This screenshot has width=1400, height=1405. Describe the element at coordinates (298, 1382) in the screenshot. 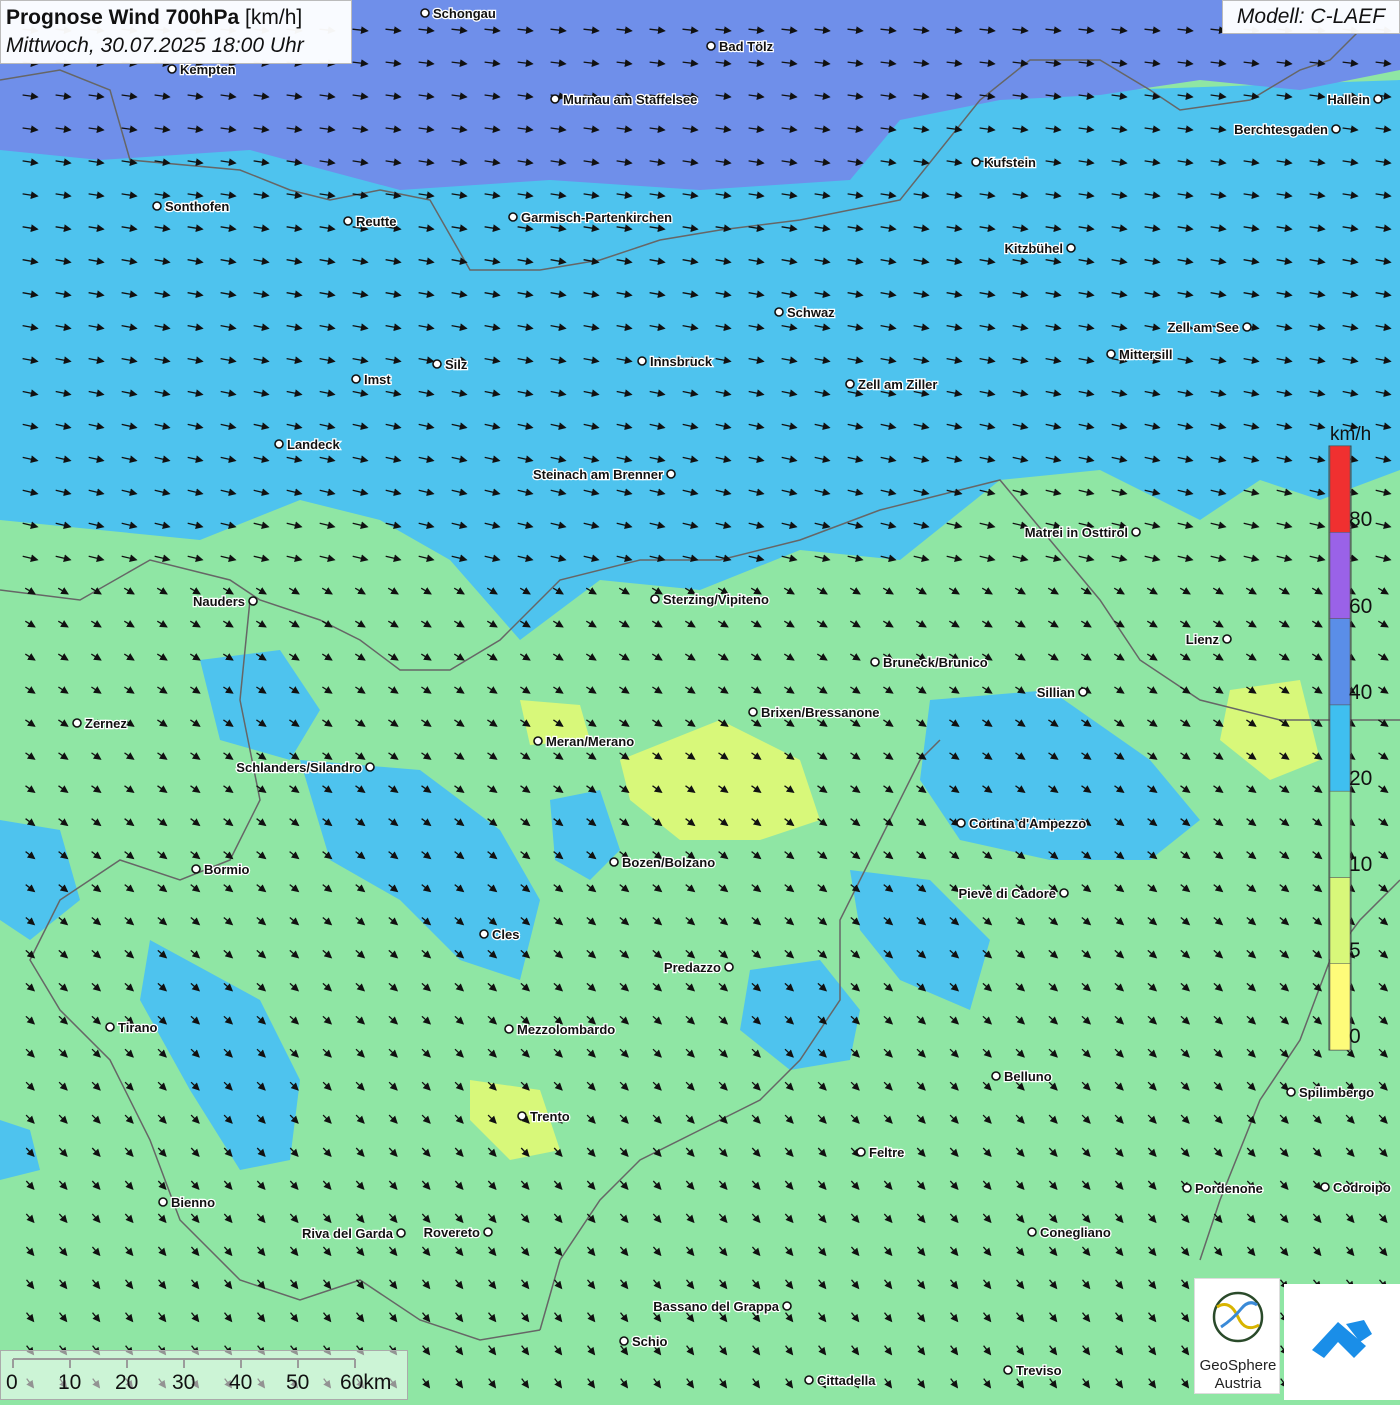

I see `scale-tick-label: 50` at that location.